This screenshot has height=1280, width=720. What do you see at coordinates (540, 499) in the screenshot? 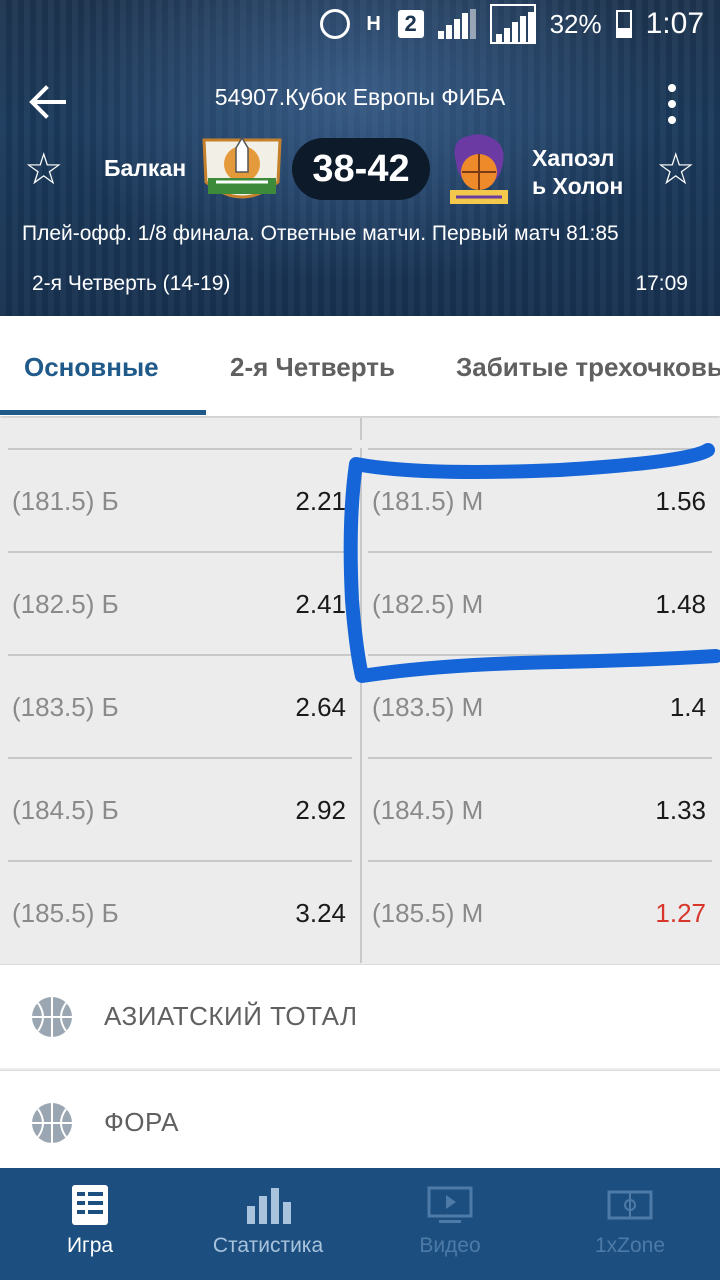
I see `under-odds-cell: (181.5) М 1.56` at bounding box center [540, 499].